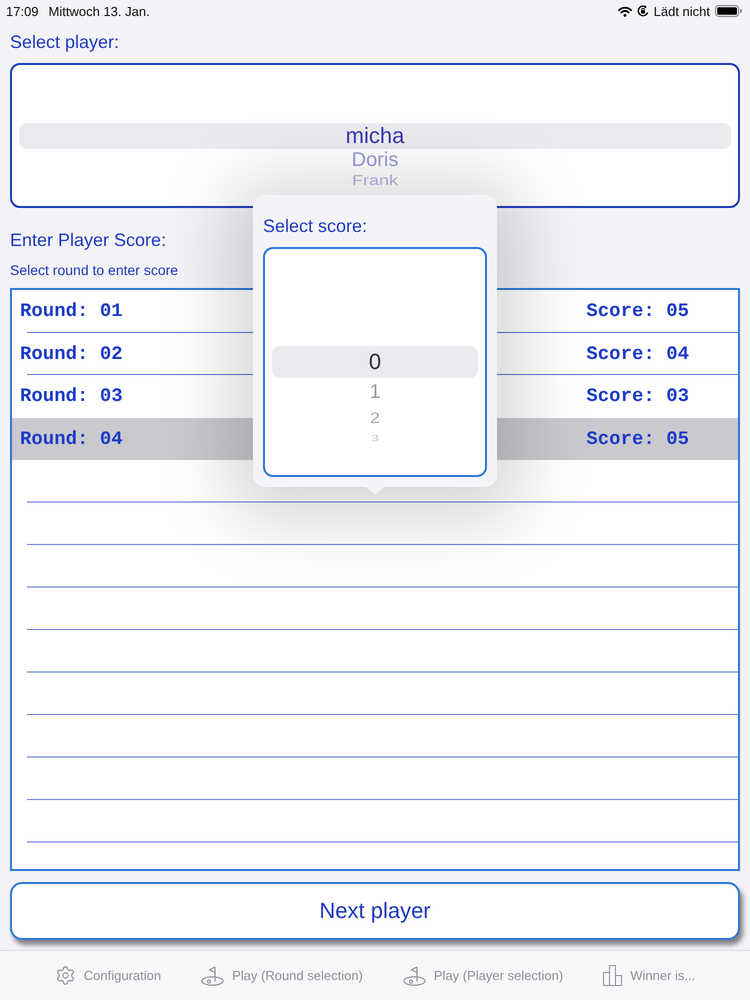  I want to click on round-label: Round: 02, so click(71, 353).